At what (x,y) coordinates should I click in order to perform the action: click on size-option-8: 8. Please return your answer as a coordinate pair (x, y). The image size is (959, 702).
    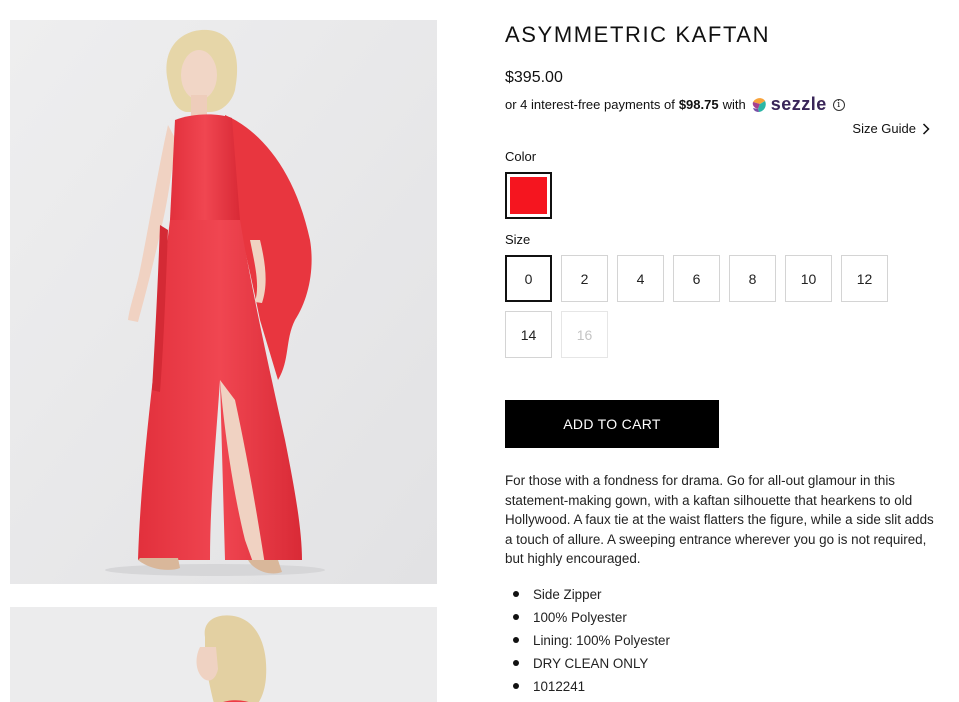
    Looking at the image, I should click on (752, 278).